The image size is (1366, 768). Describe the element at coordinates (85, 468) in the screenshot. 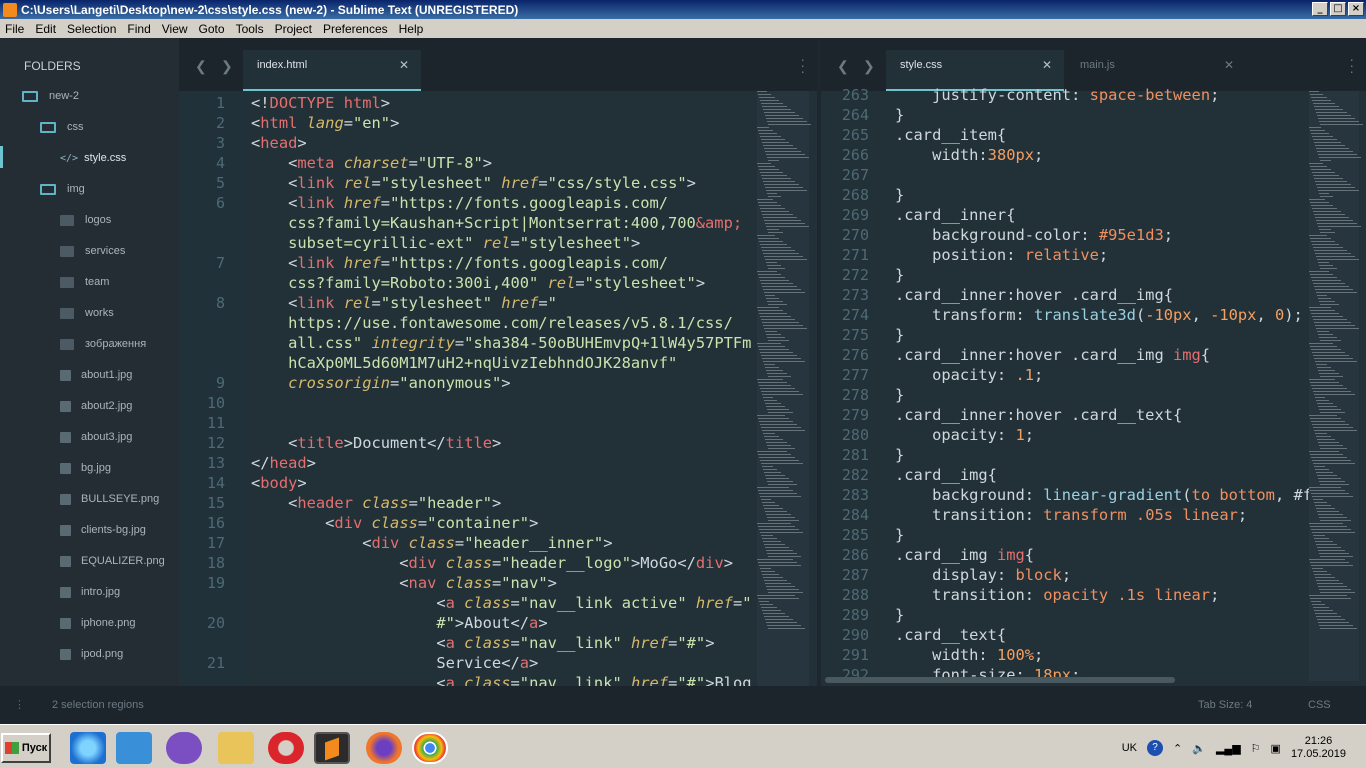

I see `sidebar-item: bg.jpg` at that location.